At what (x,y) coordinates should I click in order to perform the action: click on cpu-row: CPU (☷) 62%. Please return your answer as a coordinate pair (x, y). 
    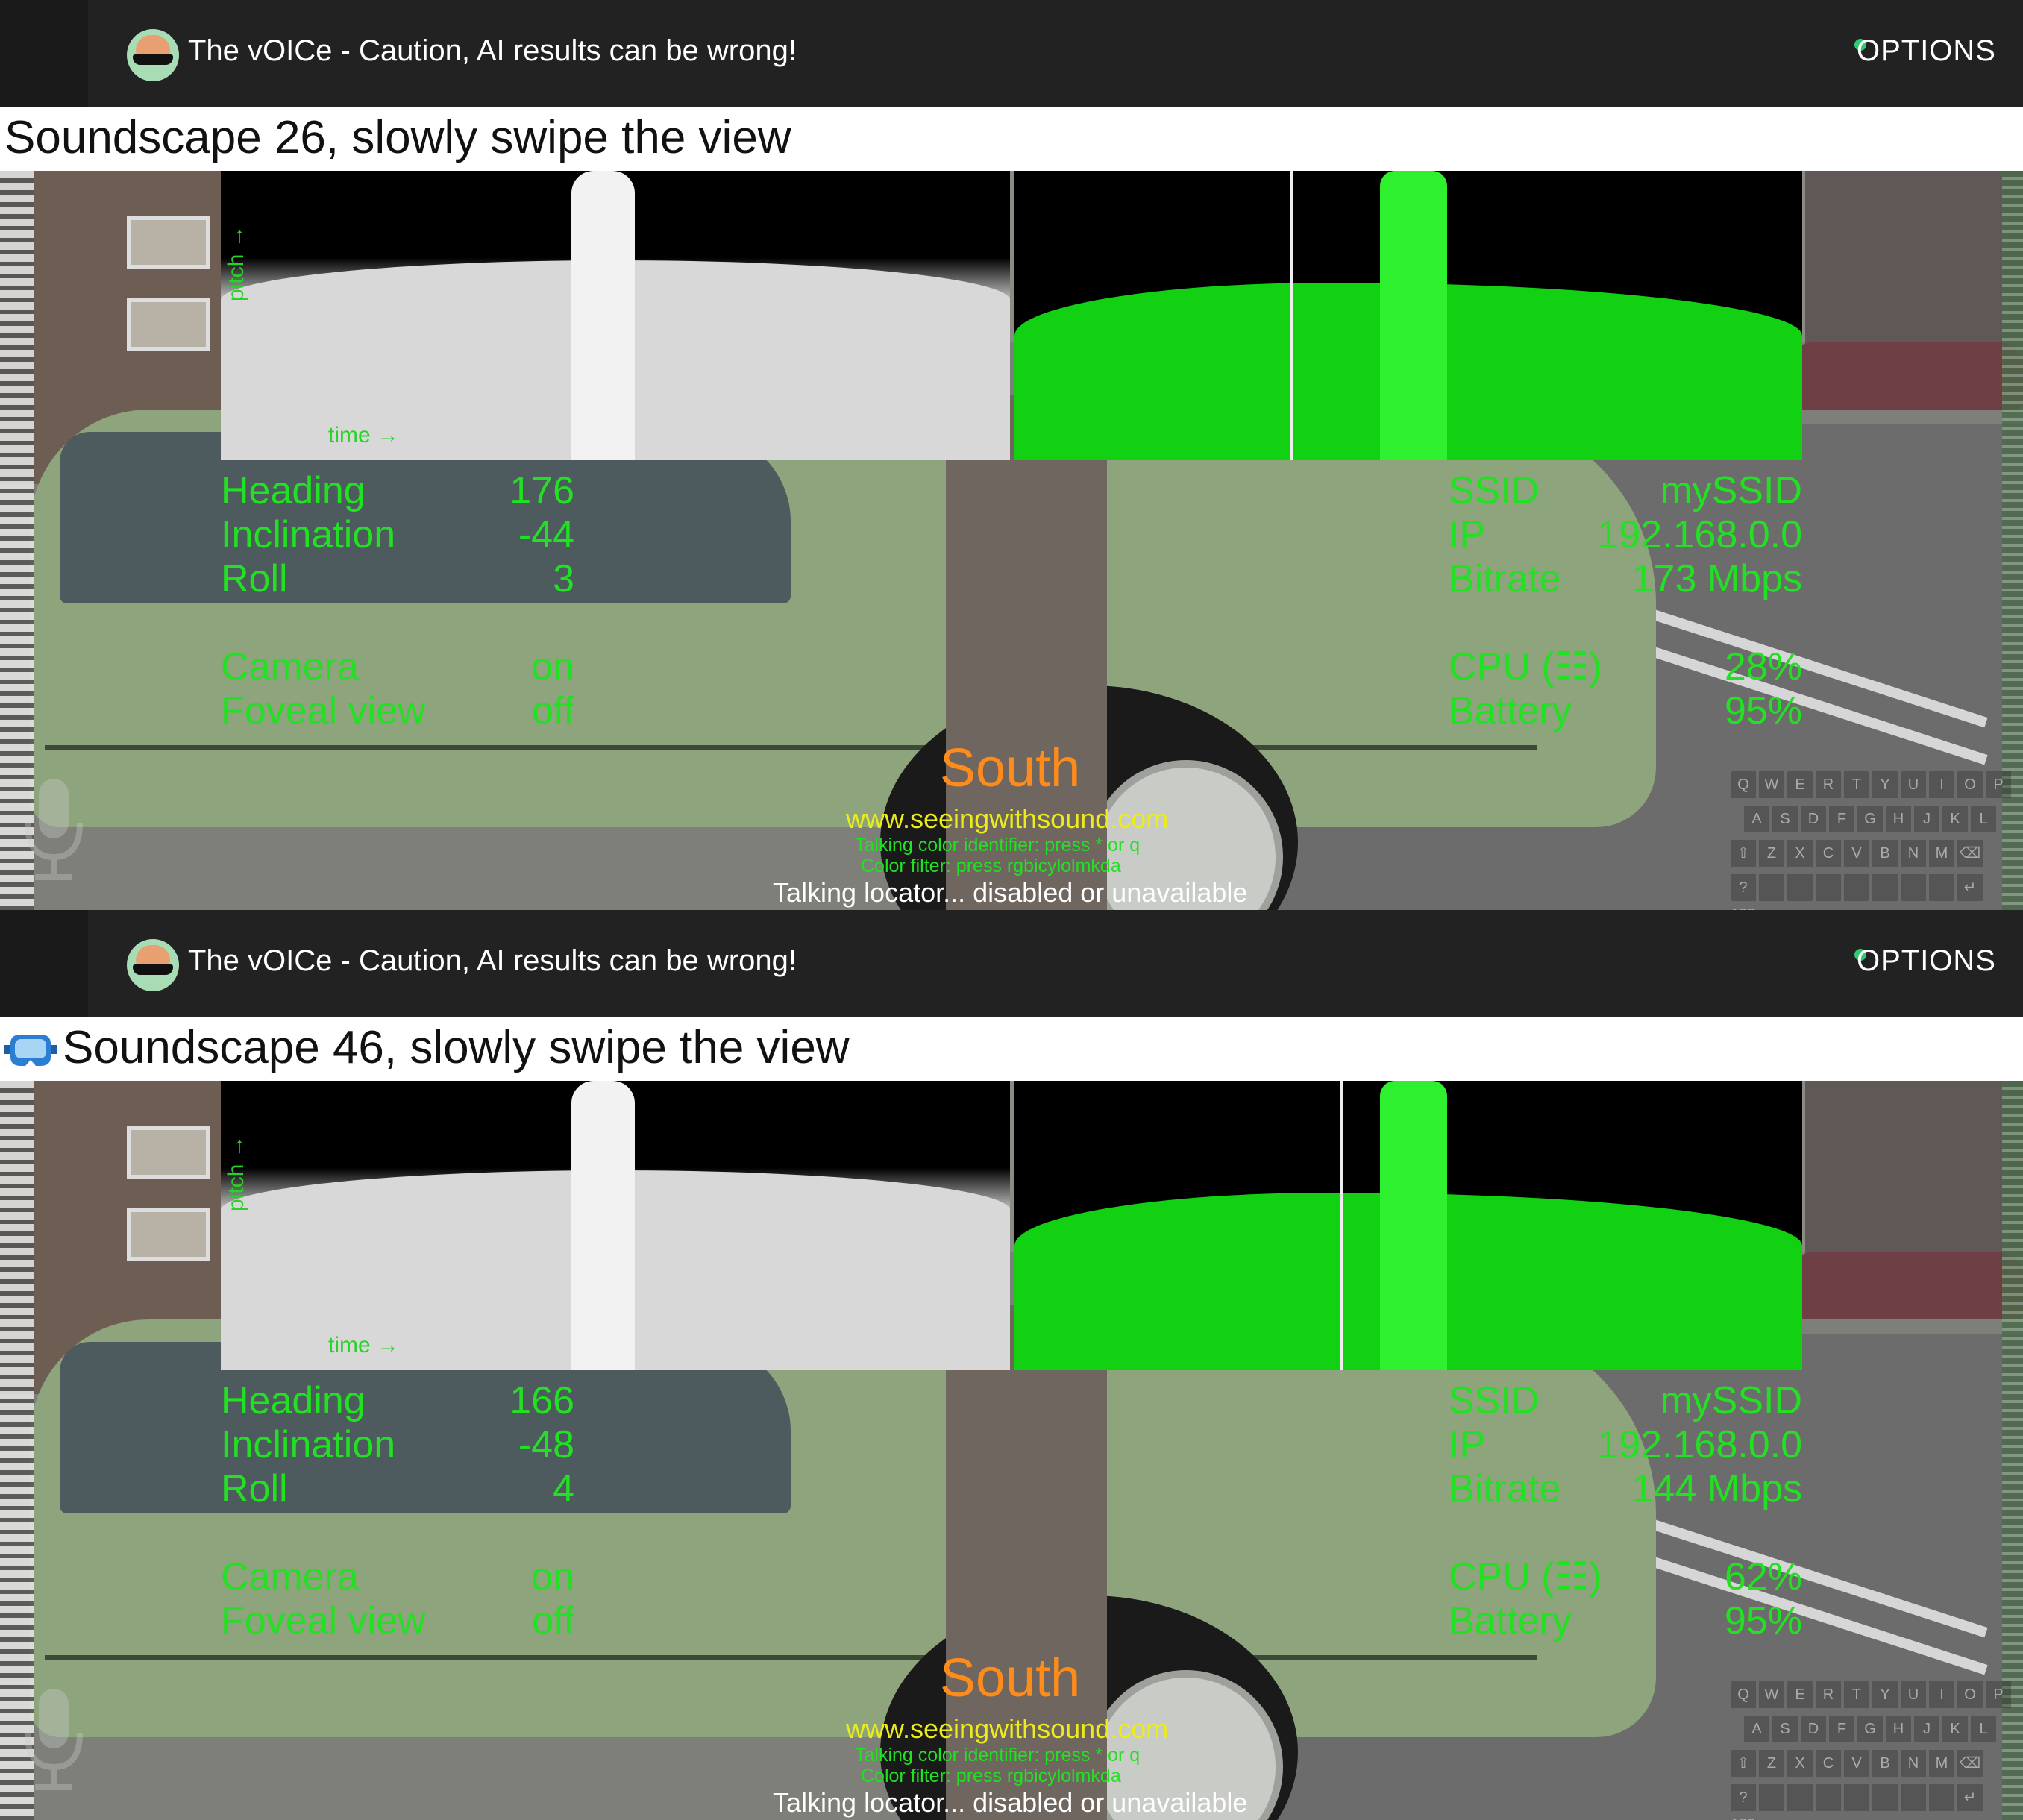
    Looking at the image, I should click on (1625, 1576).